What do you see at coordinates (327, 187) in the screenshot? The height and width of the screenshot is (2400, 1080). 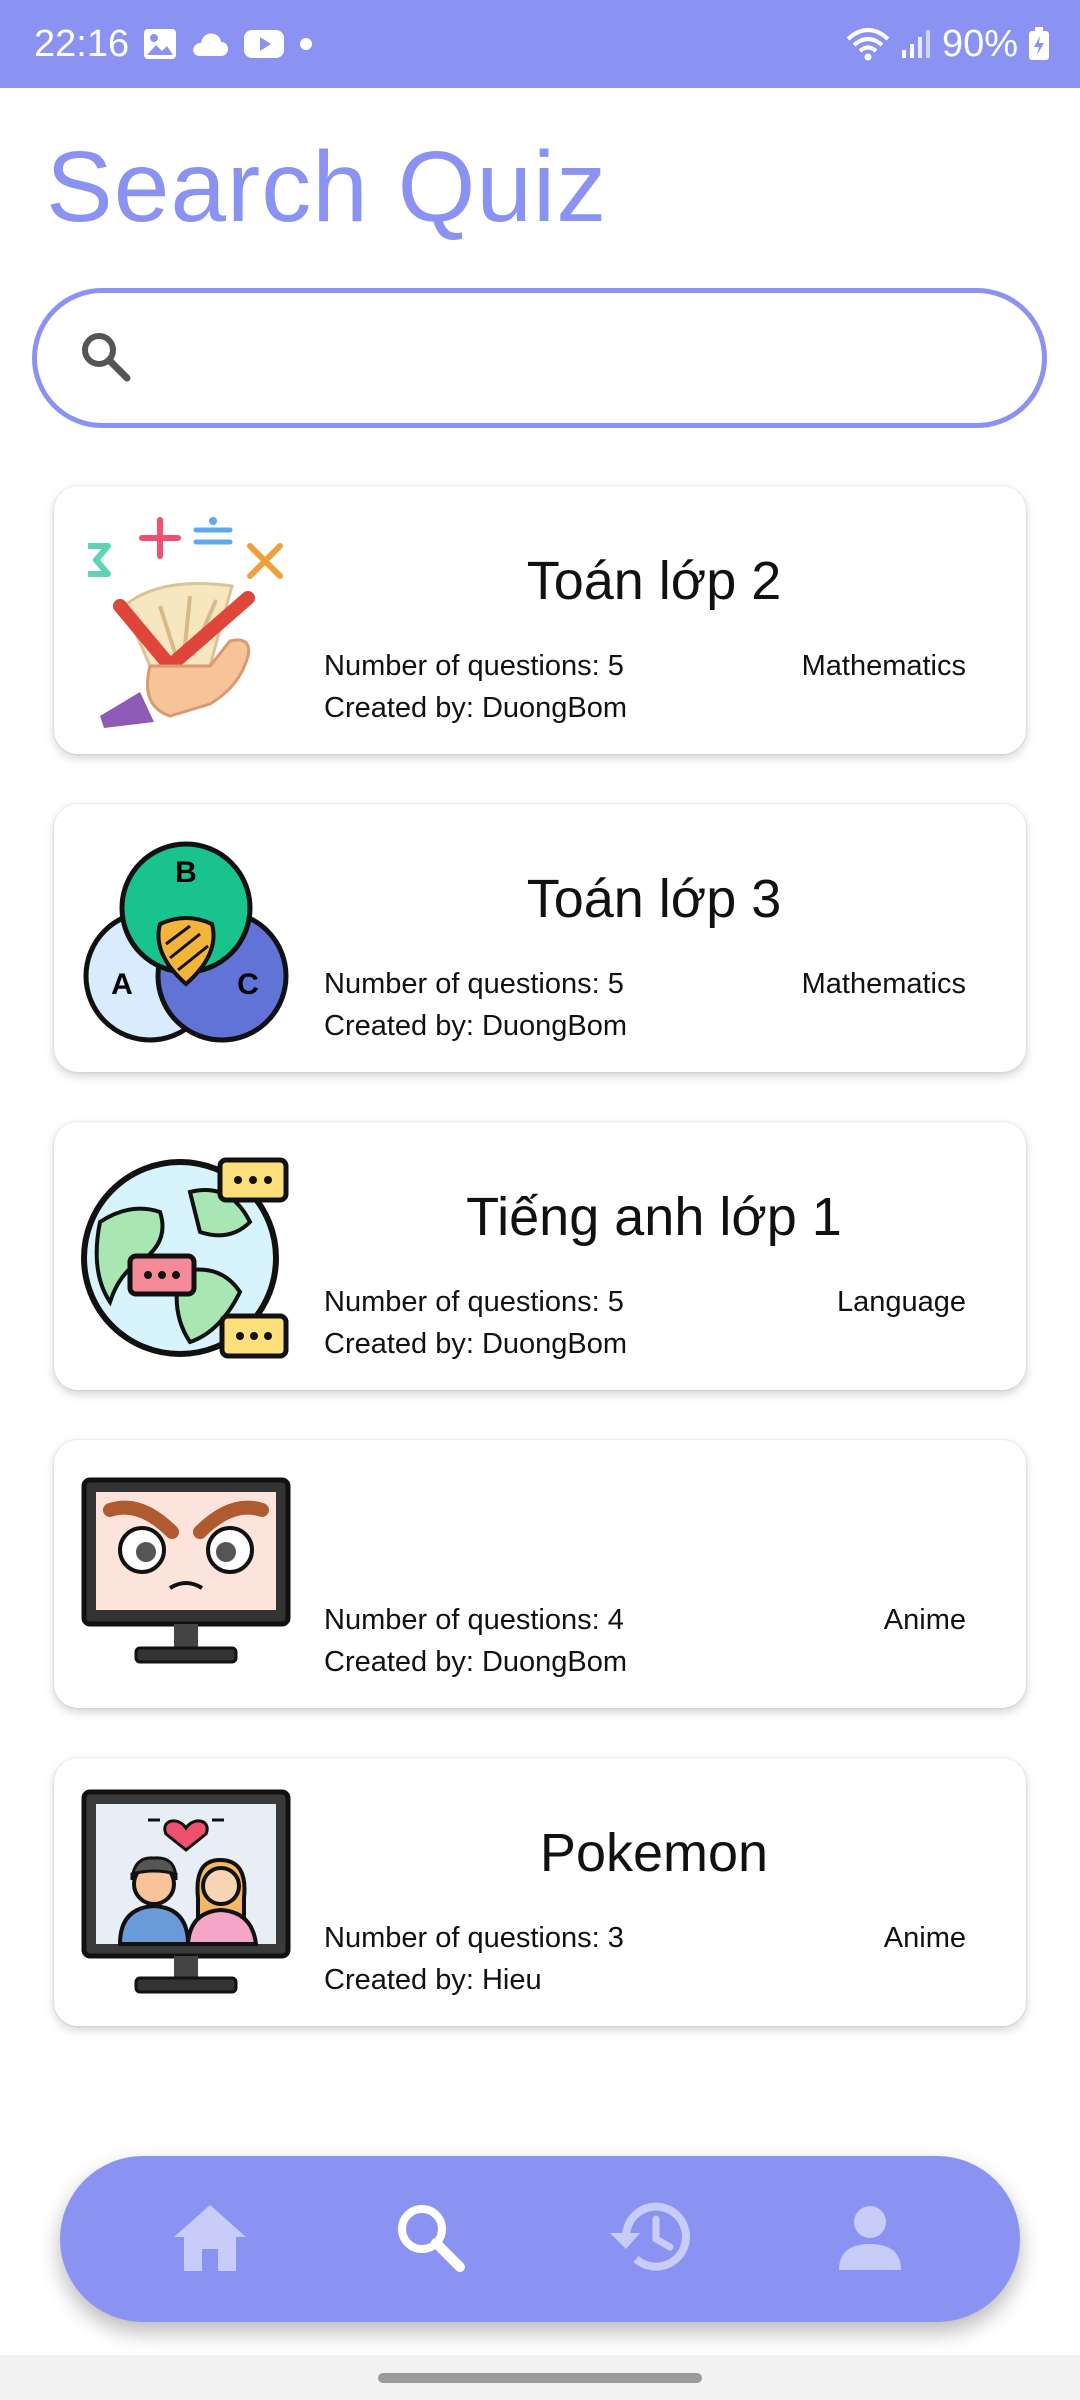 I see `page-title: Search Quiz` at bounding box center [327, 187].